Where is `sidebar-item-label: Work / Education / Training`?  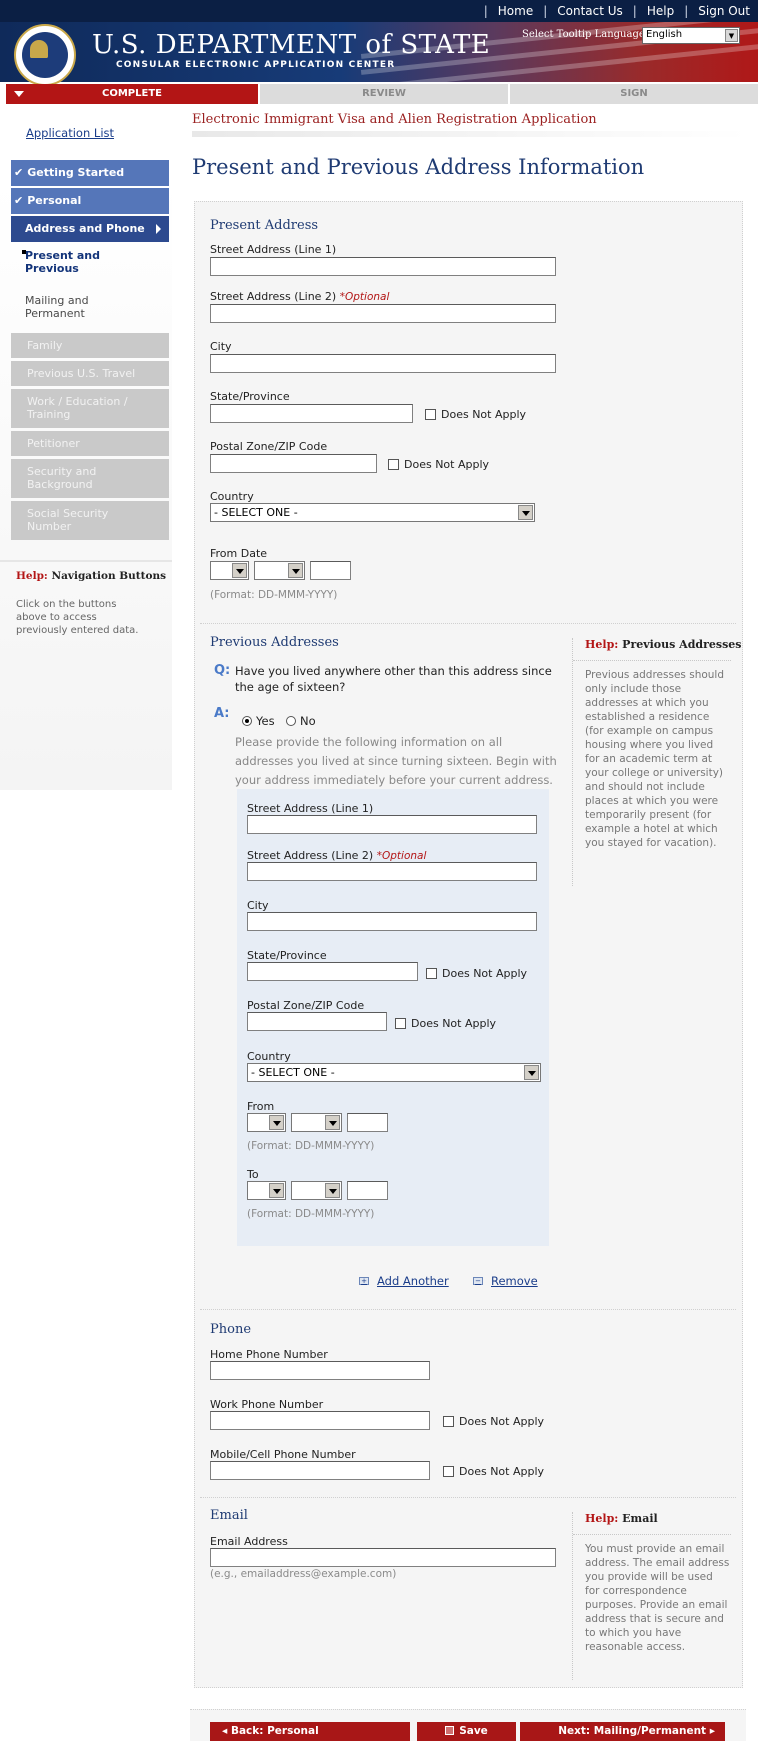 sidebar-item-label: Work / Education / Training is located at coordinates (77, 408).